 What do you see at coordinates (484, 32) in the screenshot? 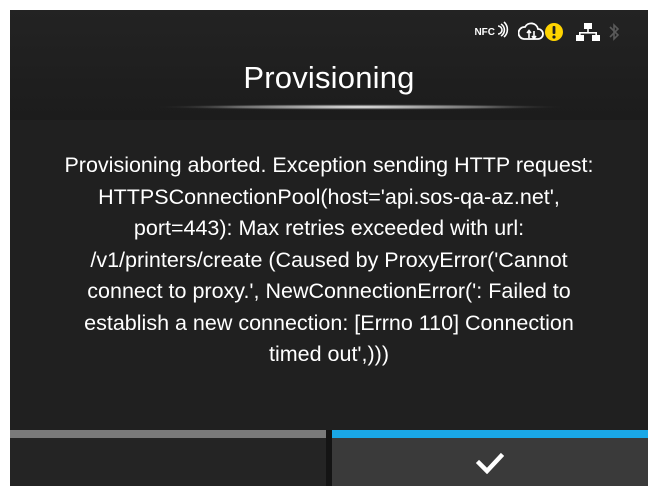
I see `nfc-label: NFC` at bounding box center [484, 32].